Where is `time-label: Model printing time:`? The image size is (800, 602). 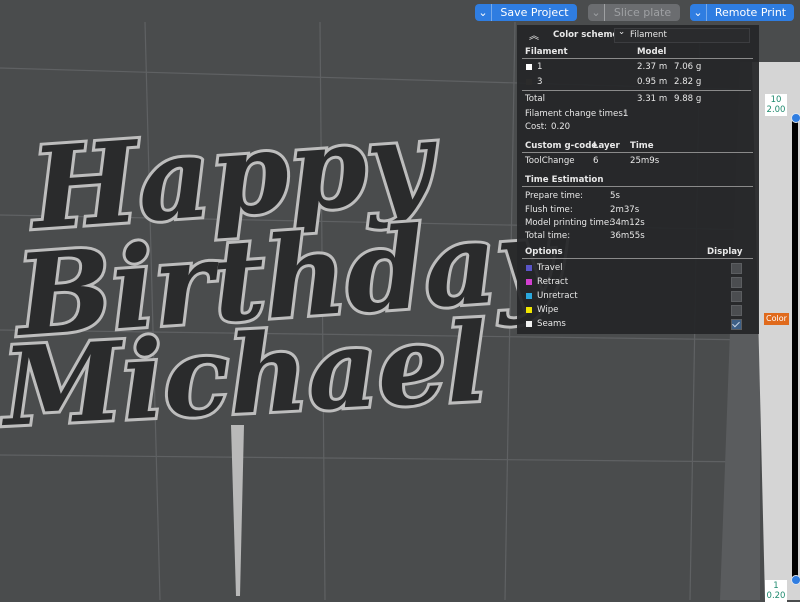 time-label: Model printing time: is located at coordinates (569, 223).